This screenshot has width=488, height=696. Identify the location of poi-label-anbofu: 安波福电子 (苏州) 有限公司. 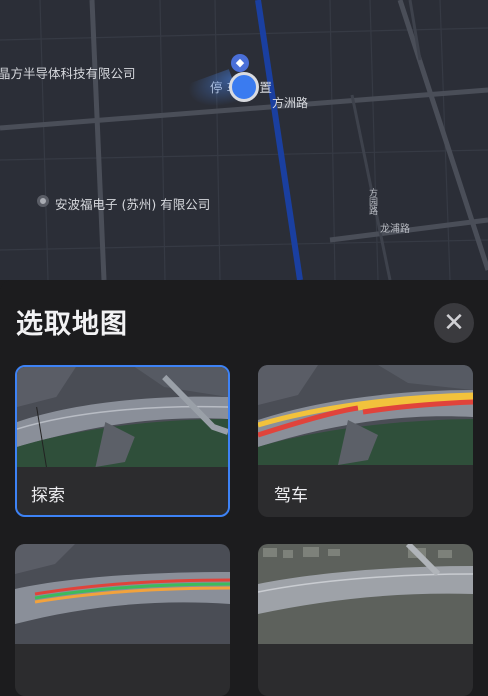
(132, 203).